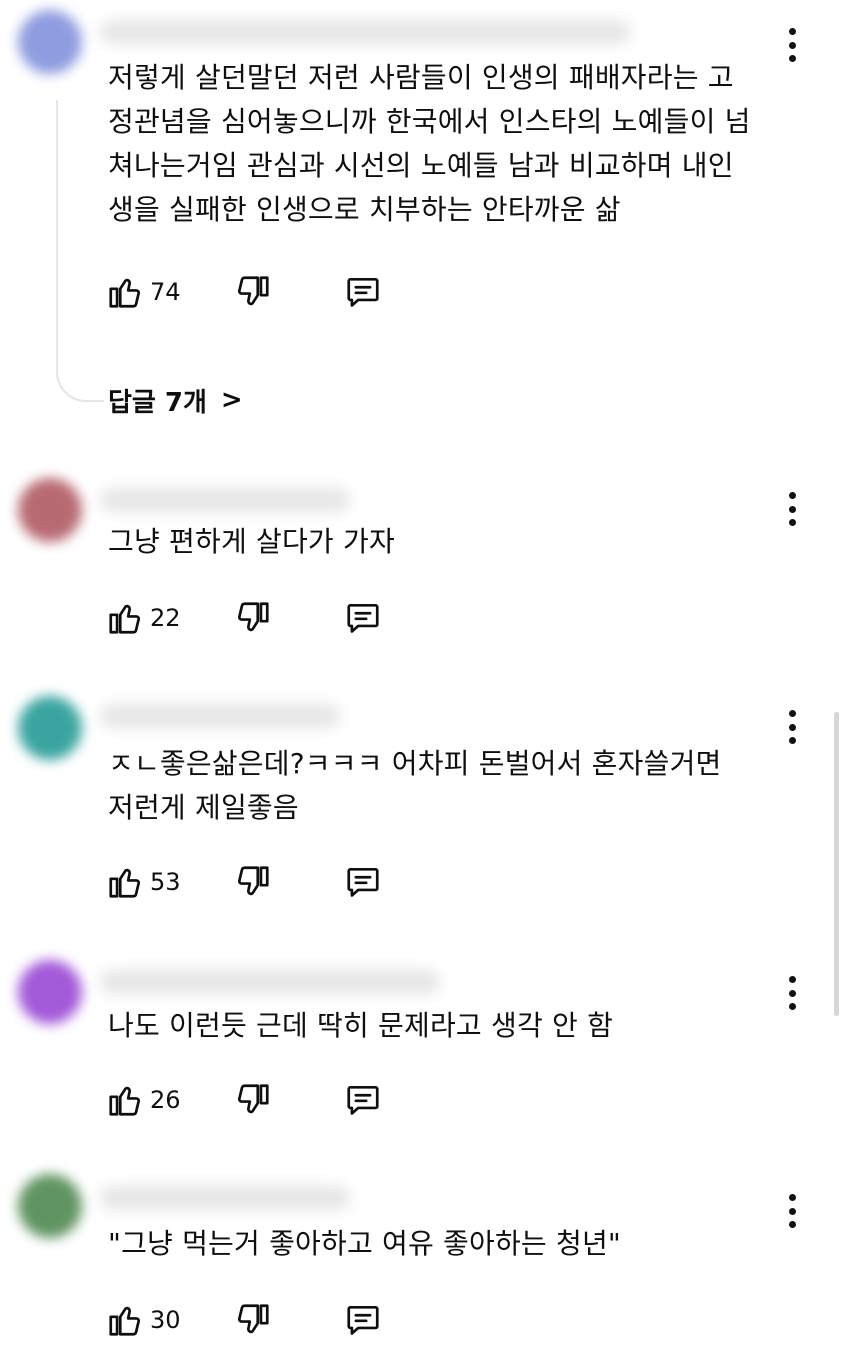  What do you see at coordinates (251, 541) in the screenshot?
I see `comment-text: 그냥 편하게 살다가 가자` at bounding box center [251, 541].